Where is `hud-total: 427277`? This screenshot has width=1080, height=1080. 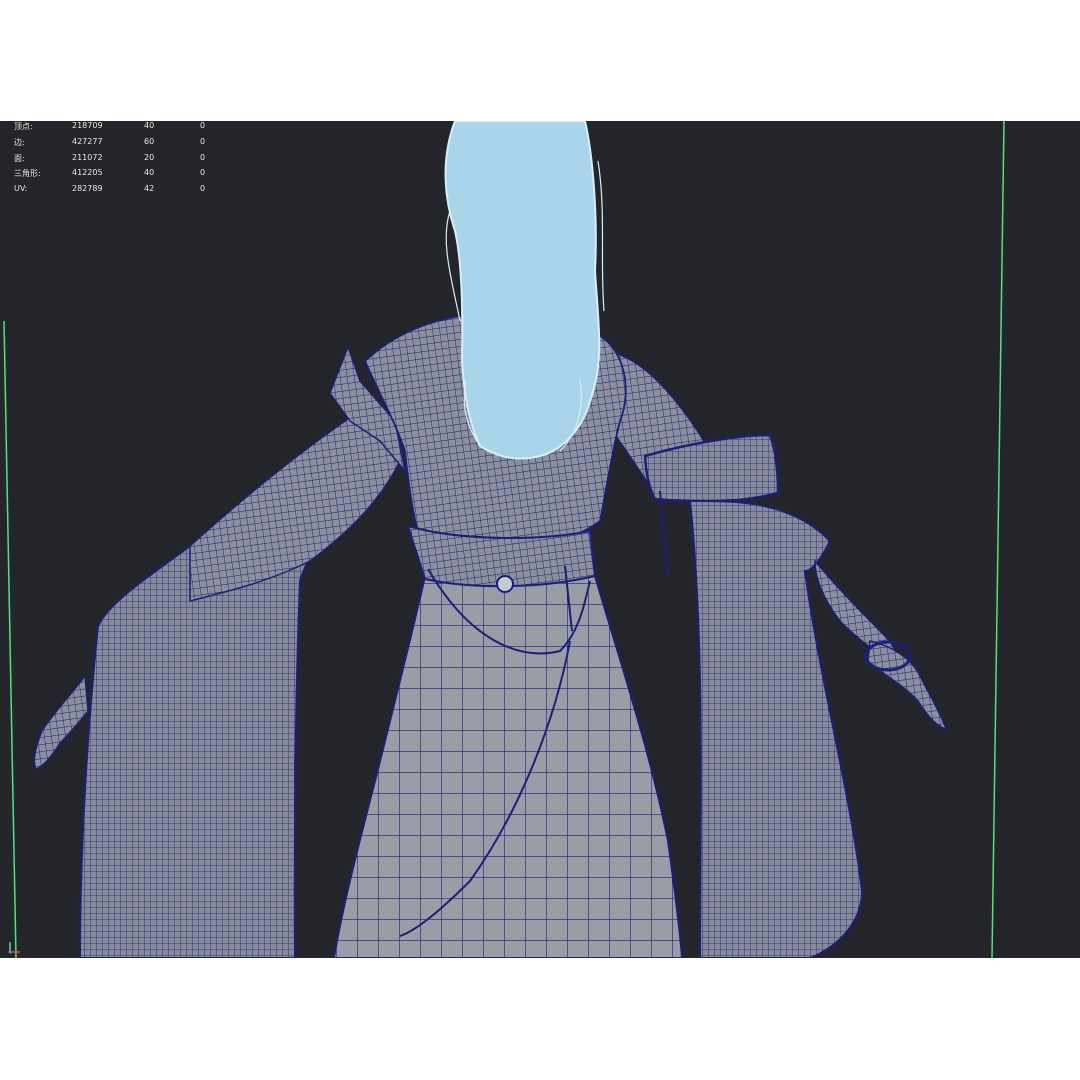
hud-total: 427277 is located at coordinates (87, 141).